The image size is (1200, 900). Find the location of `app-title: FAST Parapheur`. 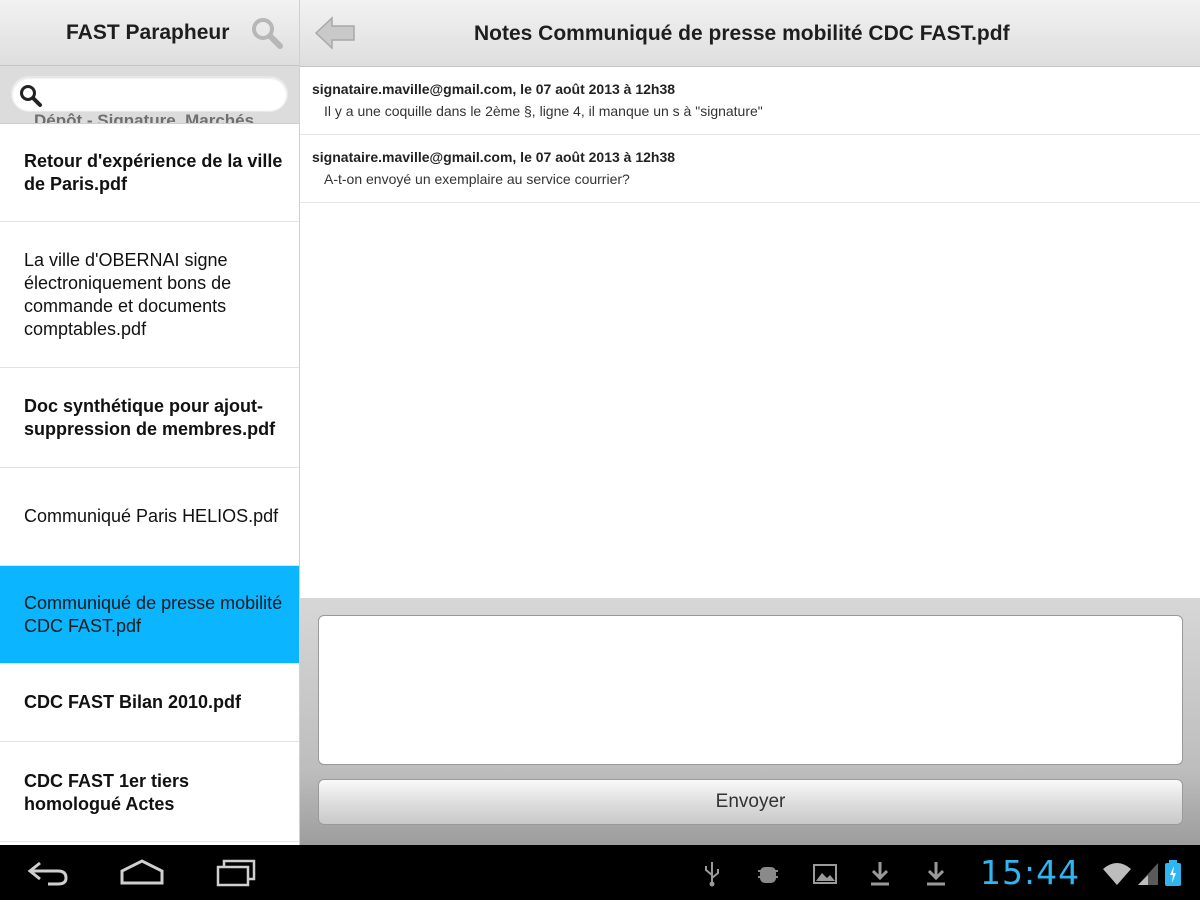

app-title: FAST Parapheur is located at coordinates (148, 32).